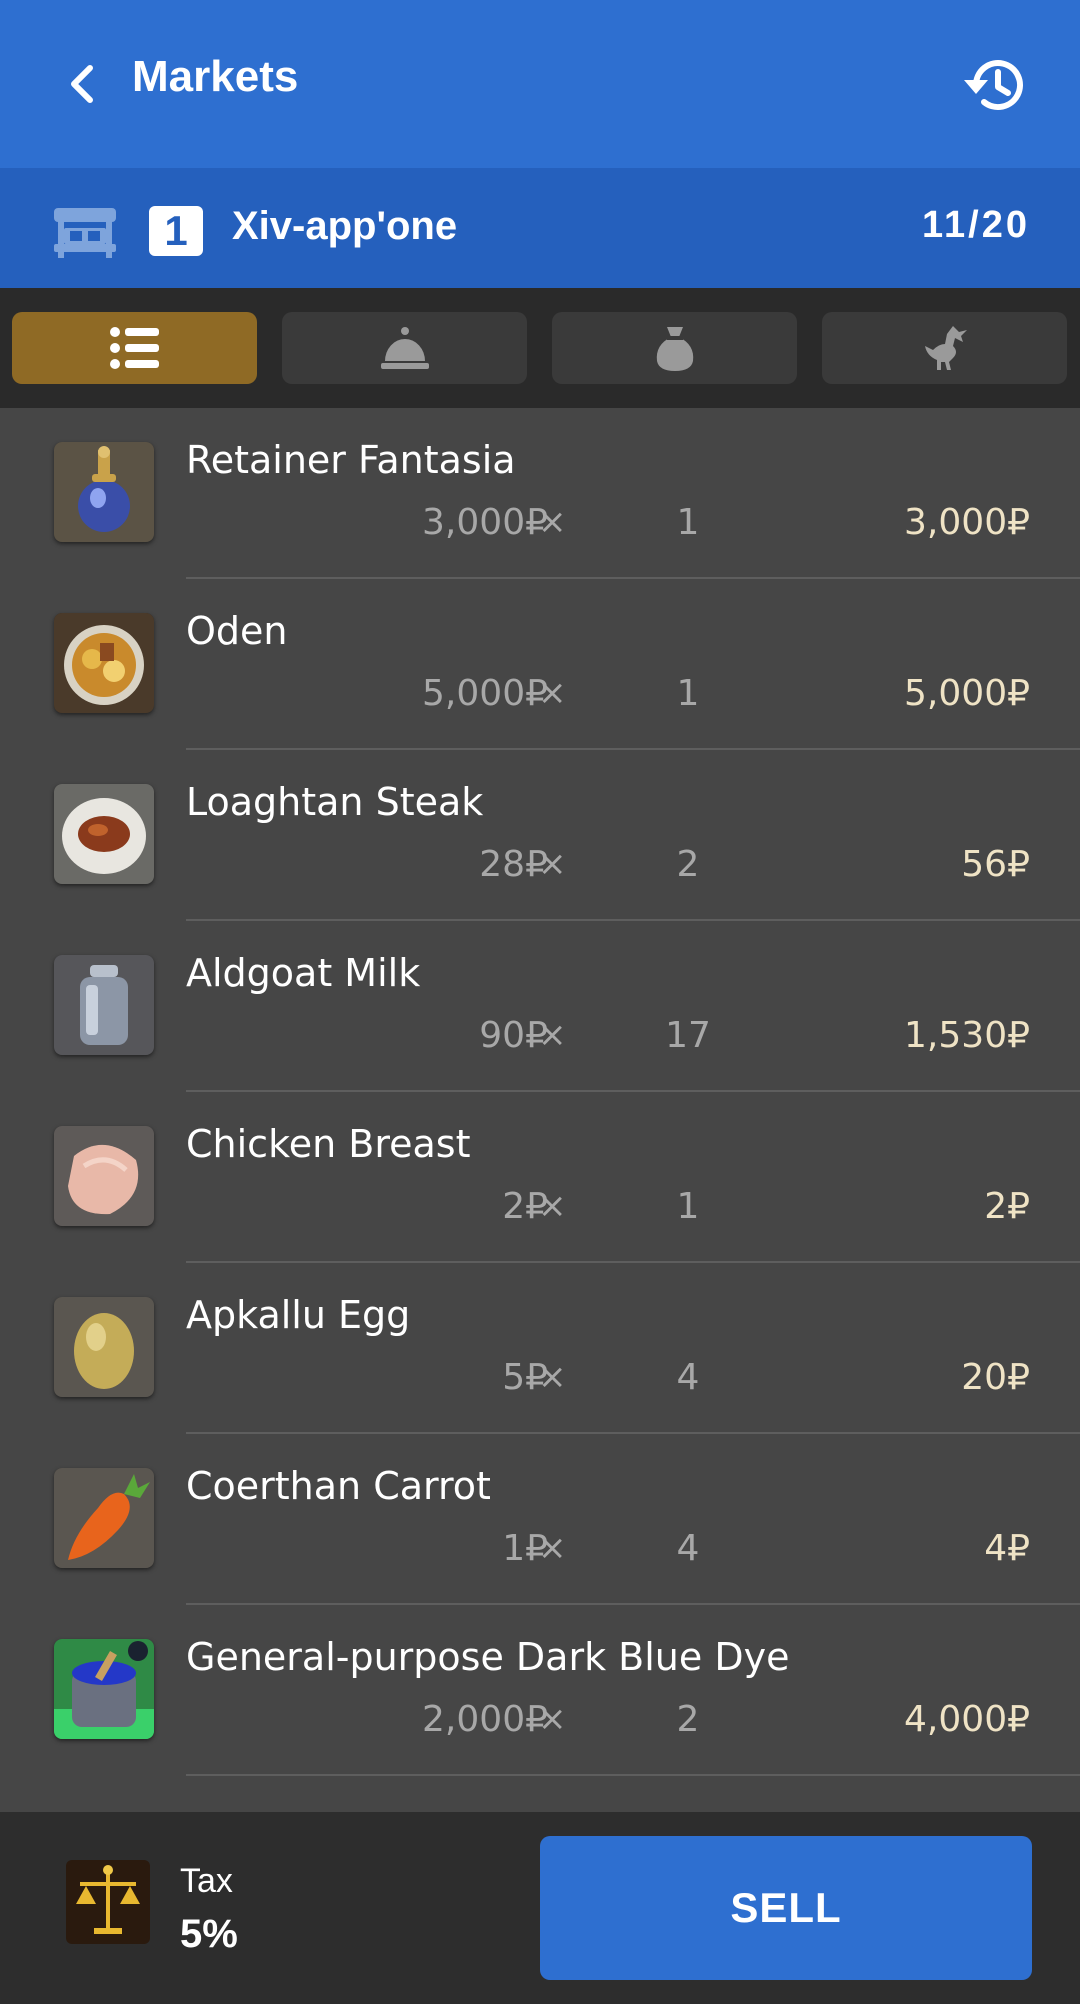 The height and width of the screenshot is (2004, 1080). What do you see at coordinates (104, 834) in the screenshot?
I see `steak-icon` at bounding box center [104, 834].